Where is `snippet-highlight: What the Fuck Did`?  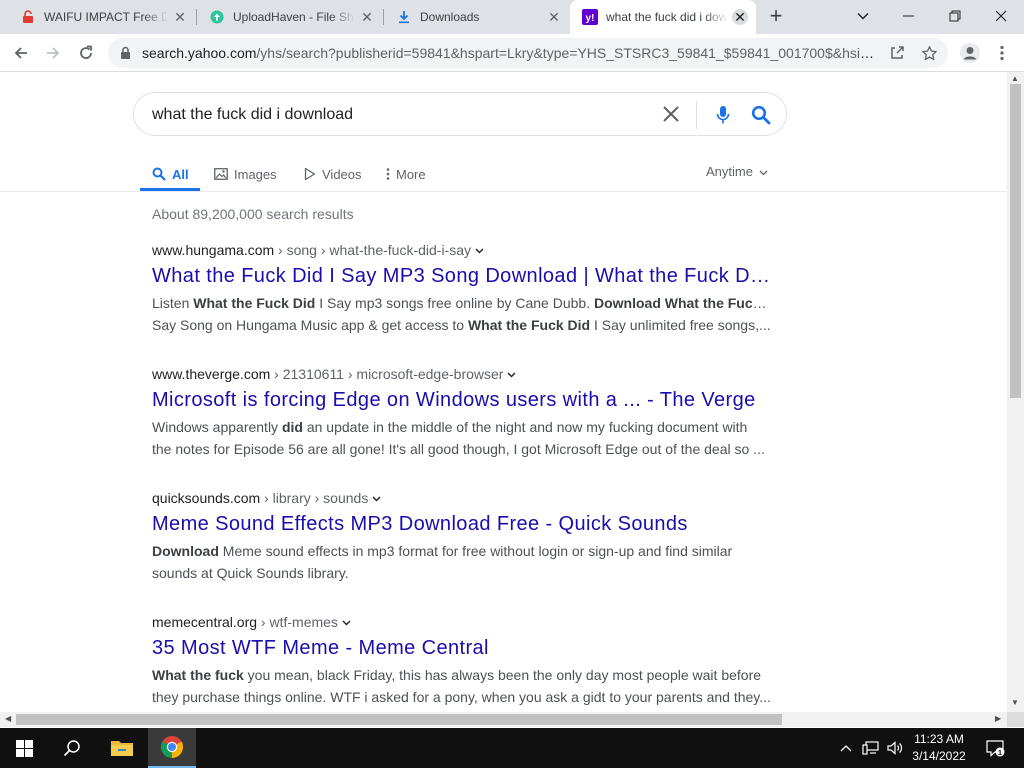 snippet-highlight: What the Fuck Did is located at coordinates (254, 303).